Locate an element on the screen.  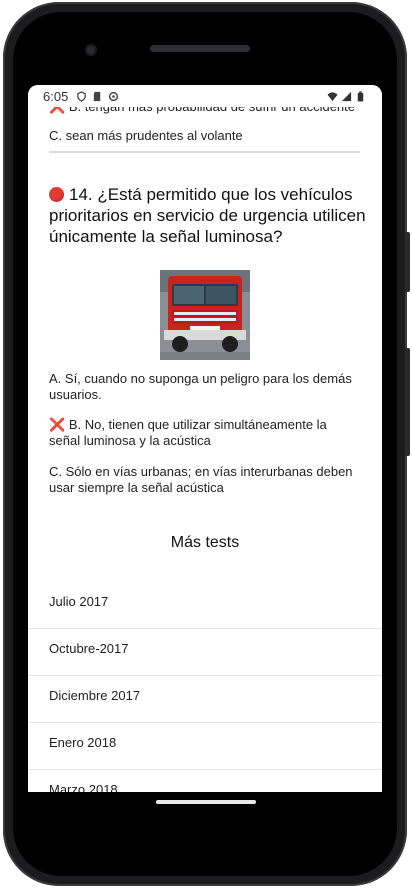
list-item: Octubre-2017 is located at coordinates (205, 652).